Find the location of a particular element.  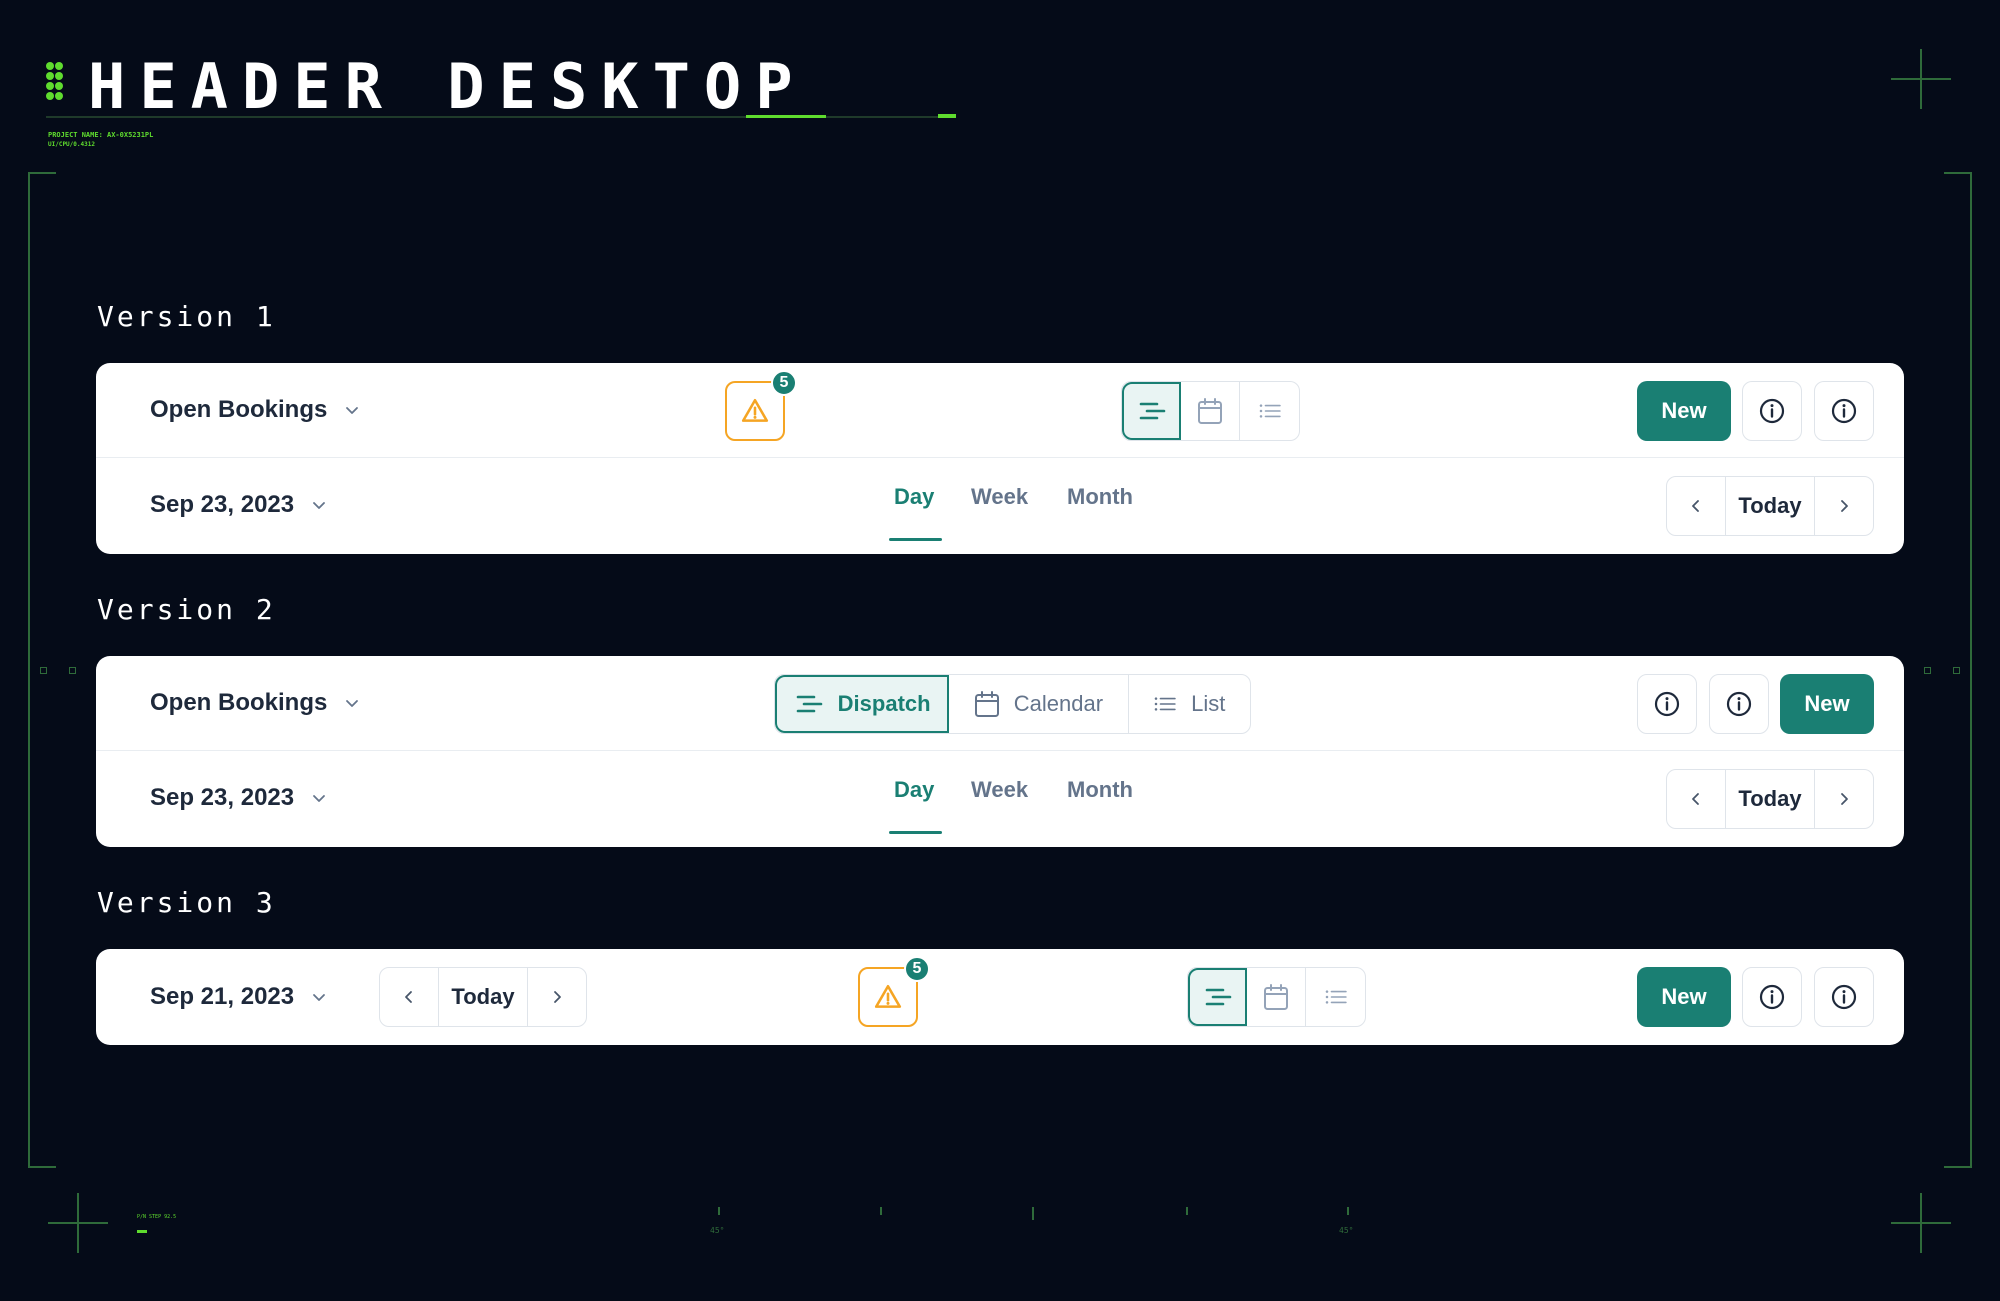

view-switcher: Dispatch Calendar List is located at coordinates (1012, 704).